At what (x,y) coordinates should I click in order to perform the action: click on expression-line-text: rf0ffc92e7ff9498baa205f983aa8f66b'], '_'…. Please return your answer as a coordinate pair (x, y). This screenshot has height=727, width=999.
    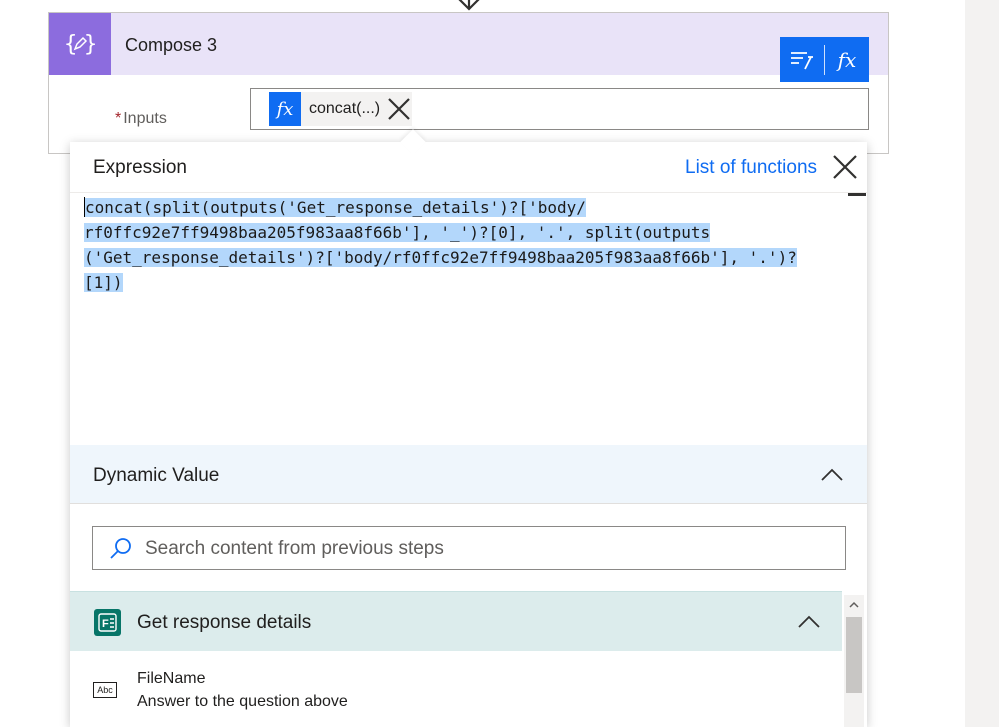
    Looking at the image, I should click on (397, 232).